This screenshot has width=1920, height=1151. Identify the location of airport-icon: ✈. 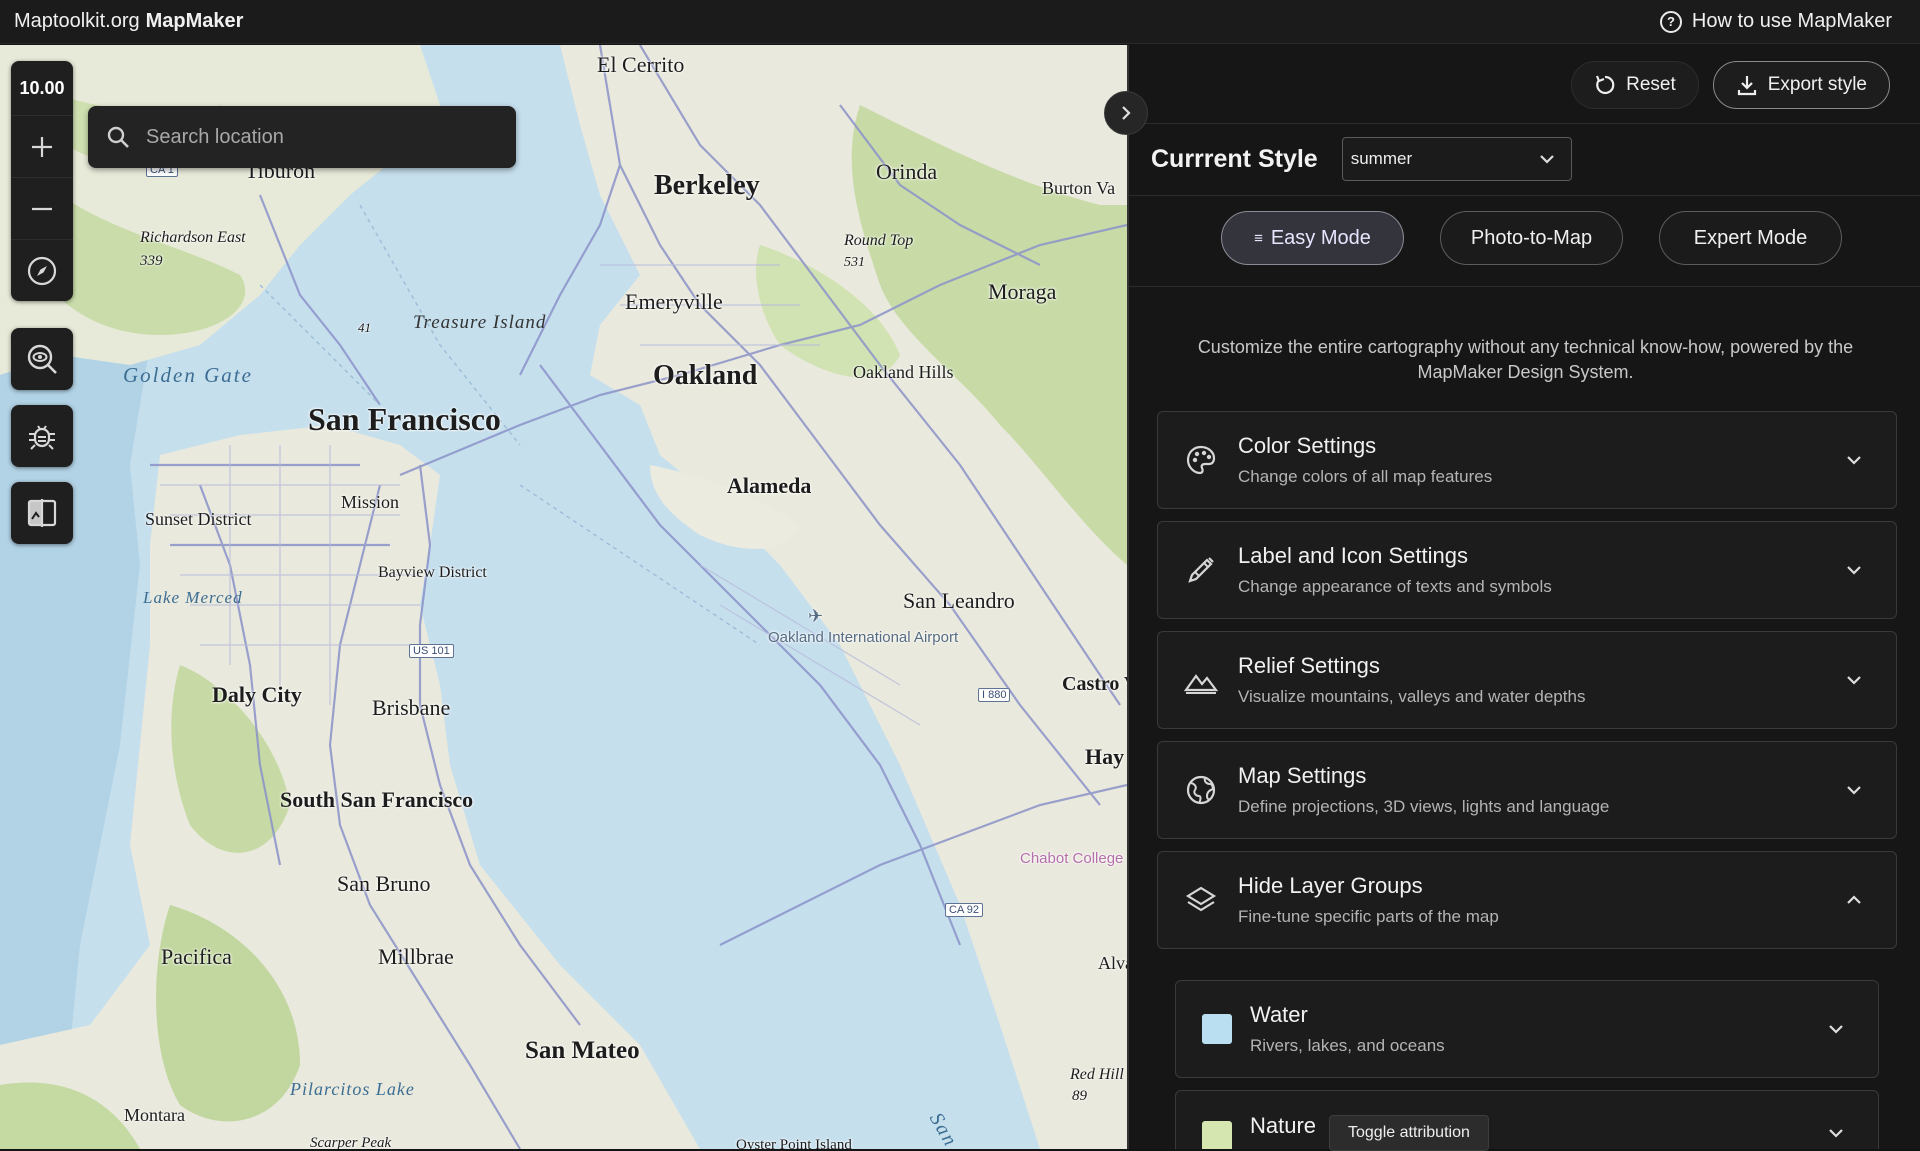
(816, 616).